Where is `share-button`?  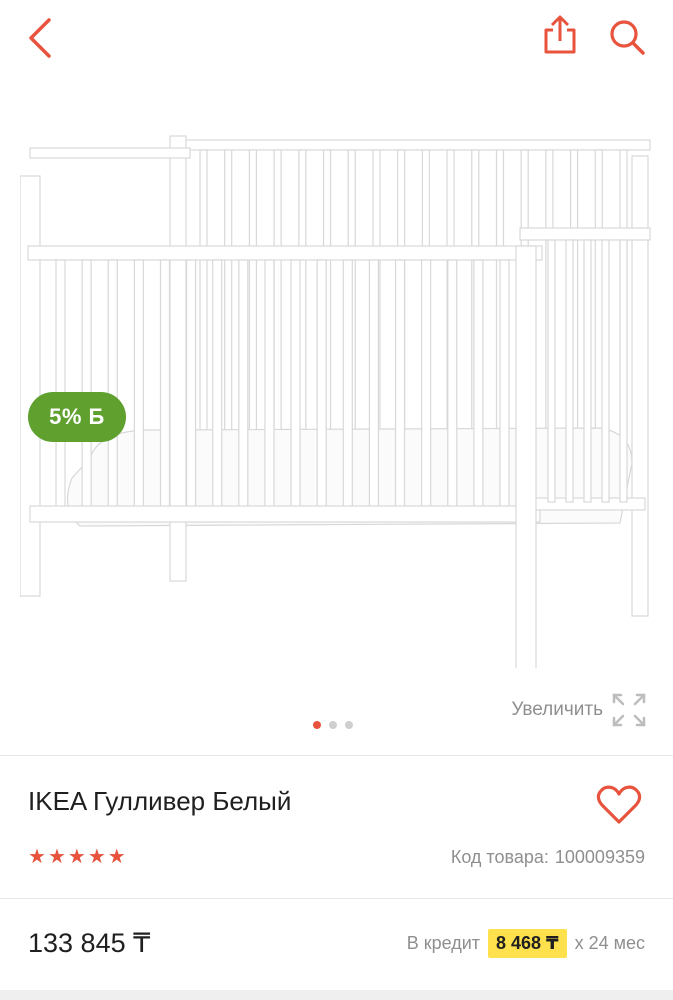
share-button is located at coordinates (560, 35).